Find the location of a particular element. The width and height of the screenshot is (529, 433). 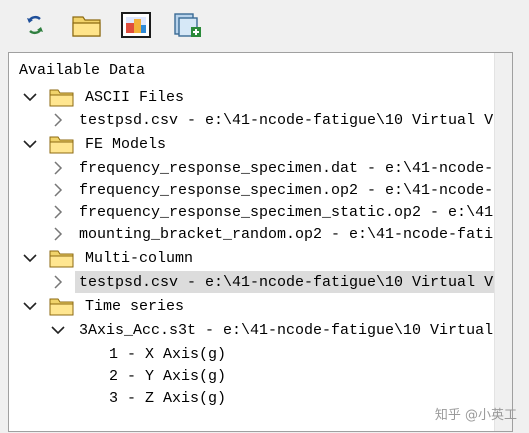

tree-group-time-series: Time series is located at coordinates (134, 306).